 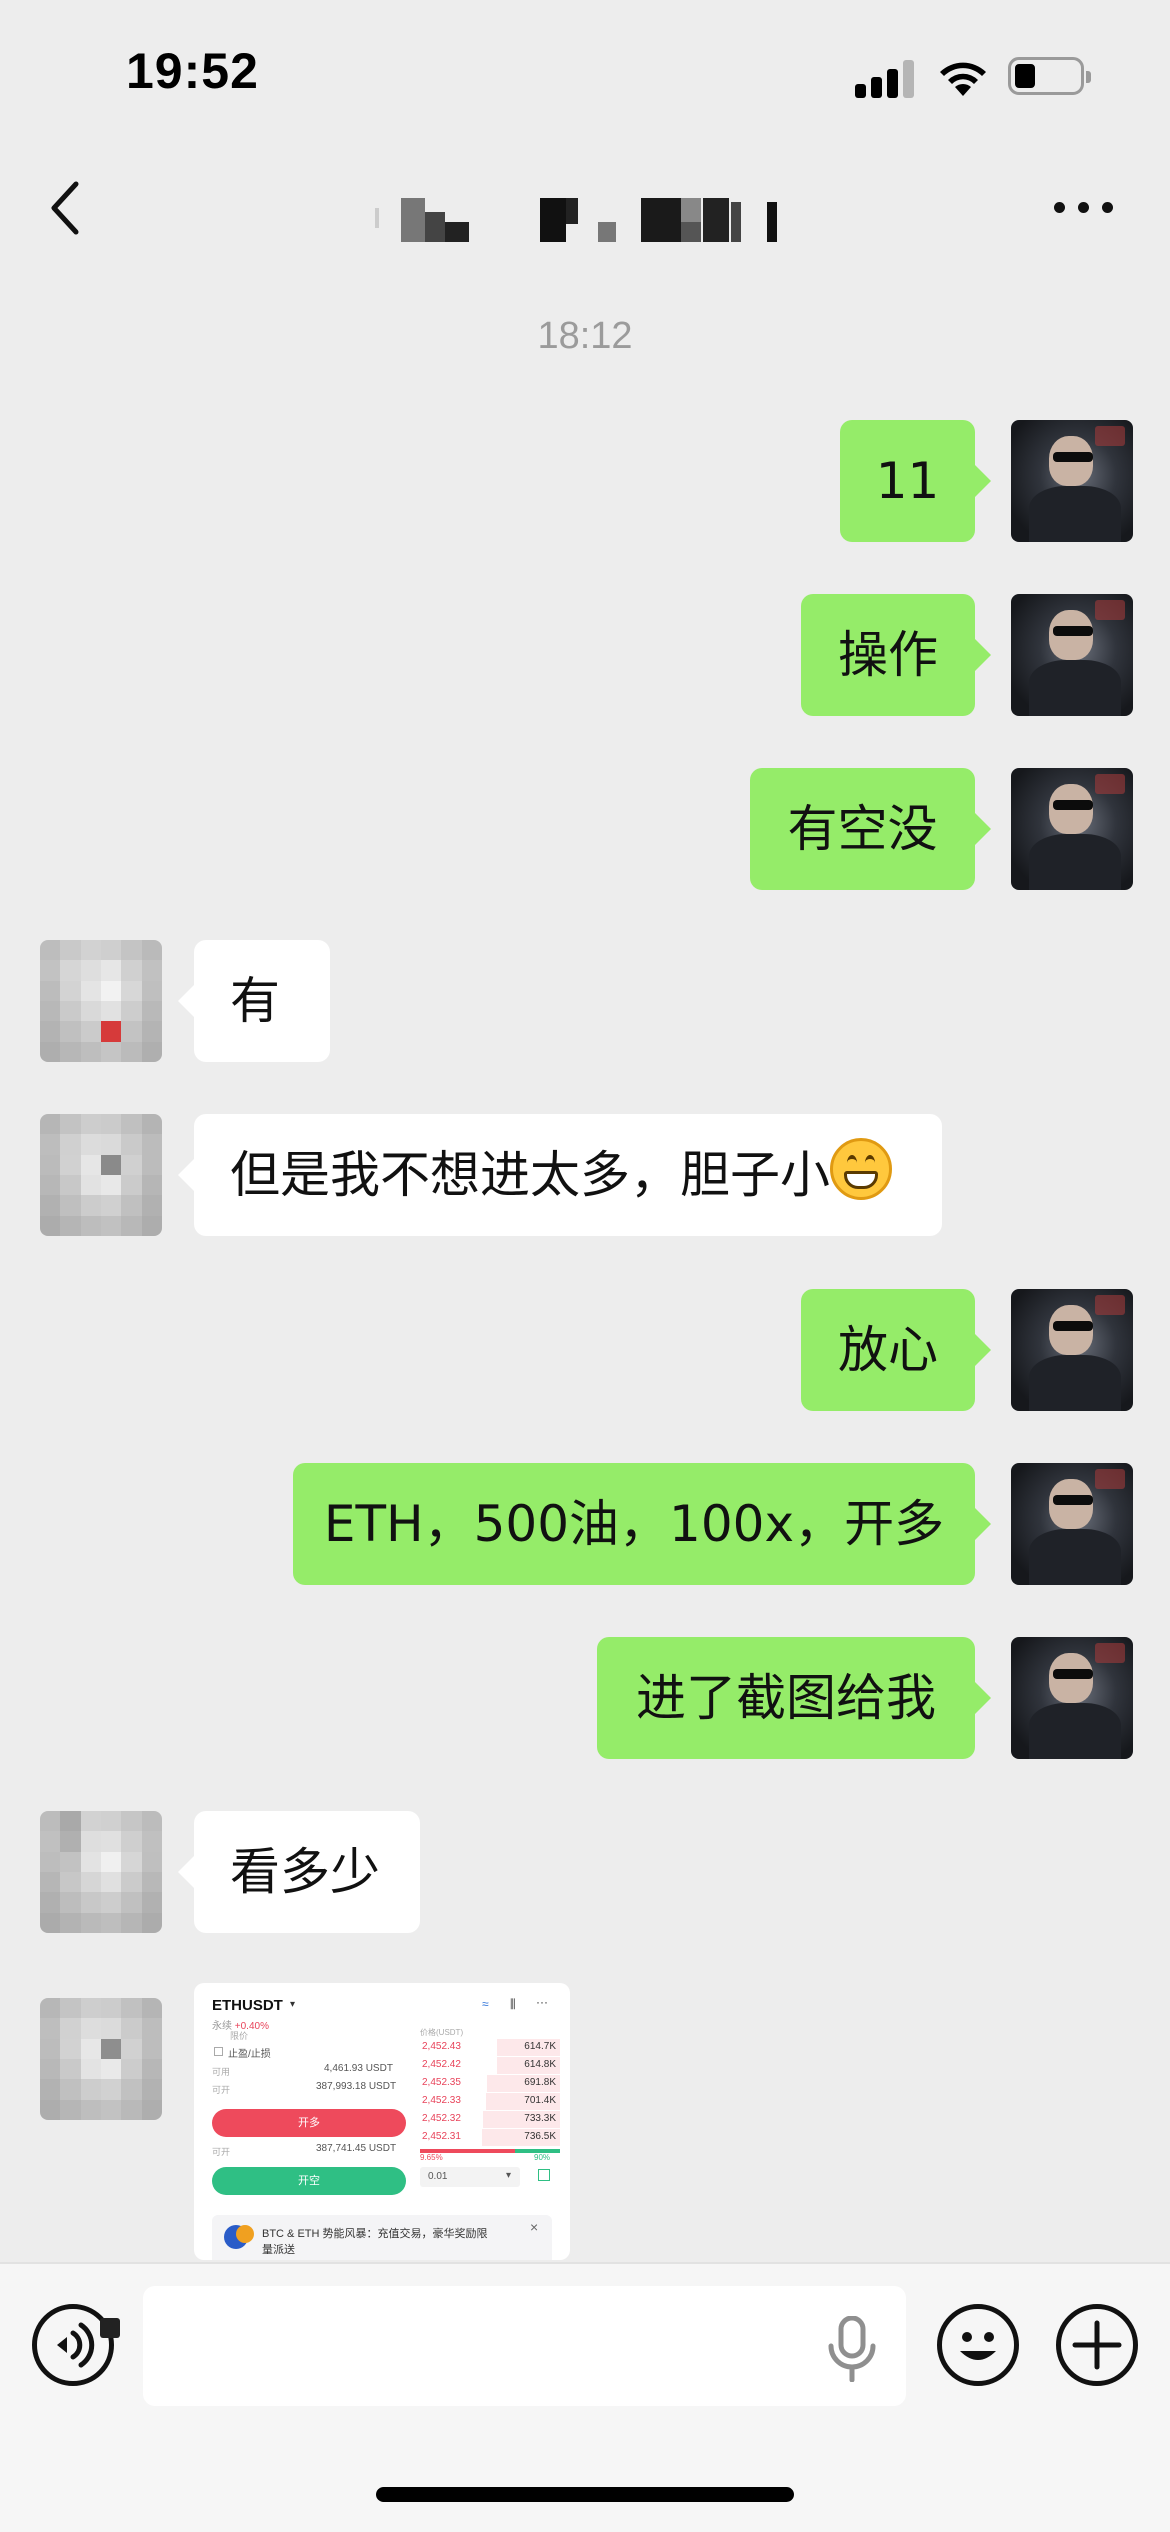 What do you see at coordinates (73, 2345) in the screenshot?
I see `voice-icon` at bounding box center [73, 2345].